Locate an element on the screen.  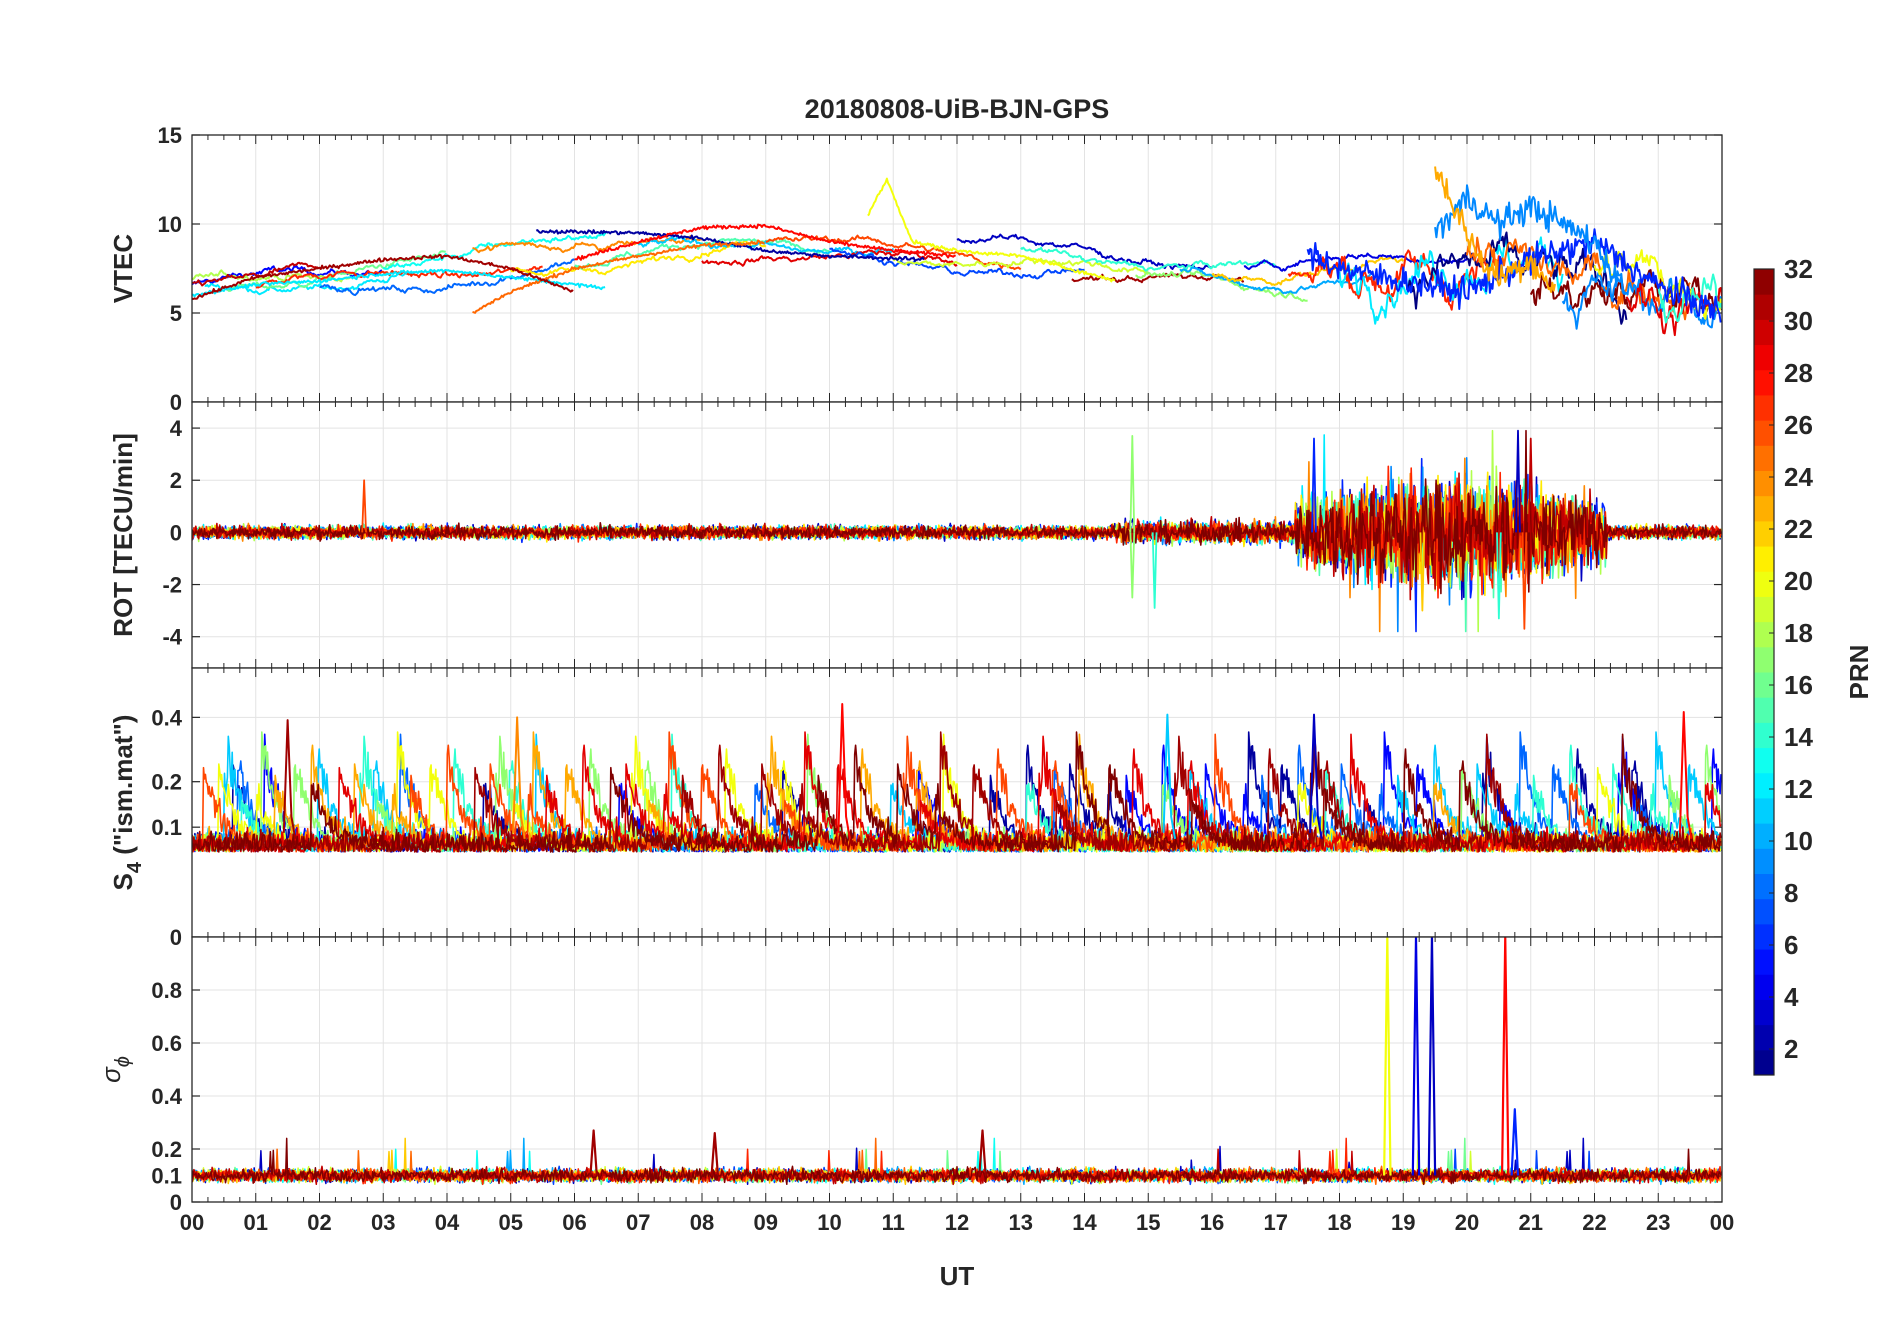
chart-title: 20180808-UiB-BJN-GPS is located at coordinates (957, 109).